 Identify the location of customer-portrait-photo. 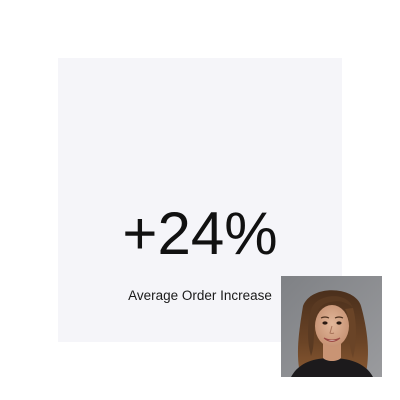
(331, 326).